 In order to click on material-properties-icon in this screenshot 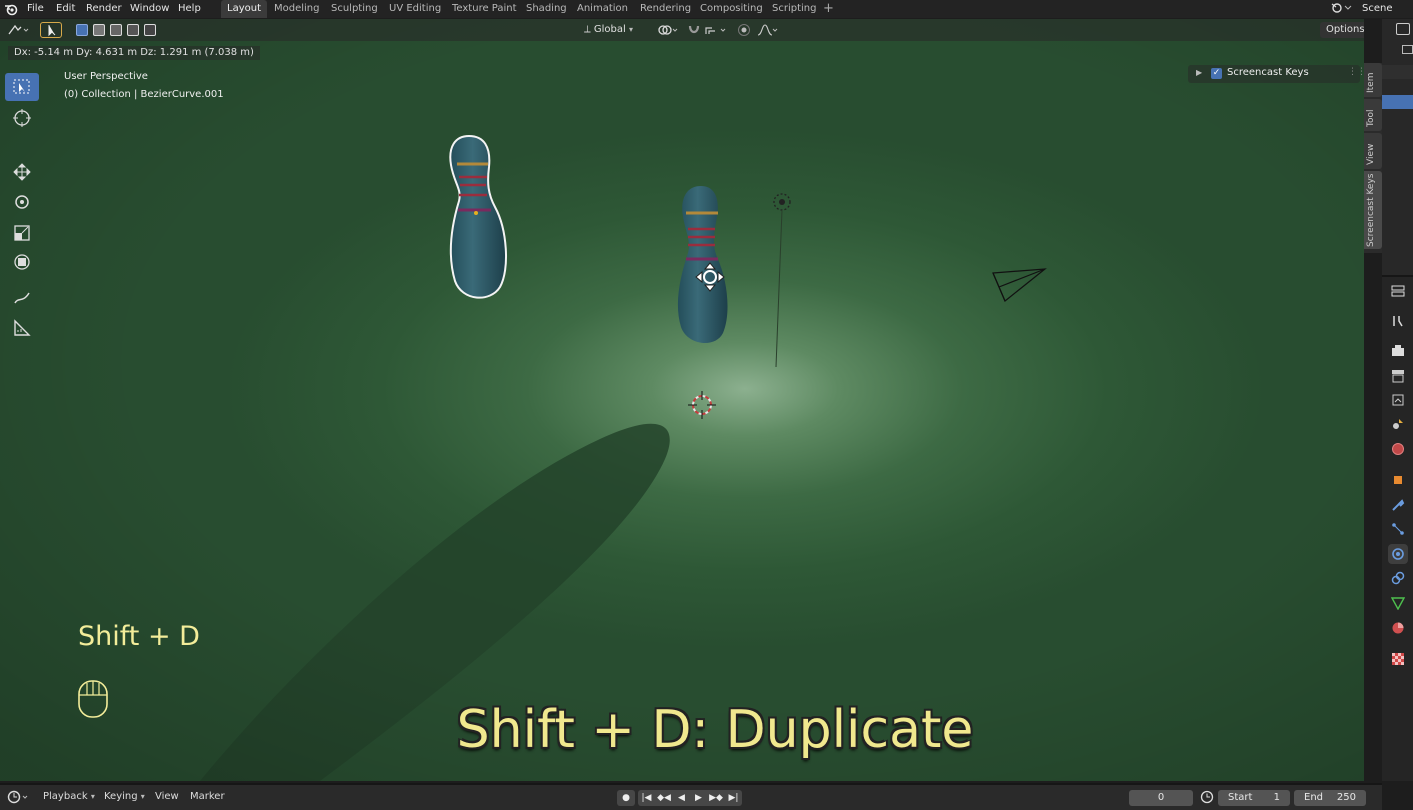, I will do `click(1398, 628)`.